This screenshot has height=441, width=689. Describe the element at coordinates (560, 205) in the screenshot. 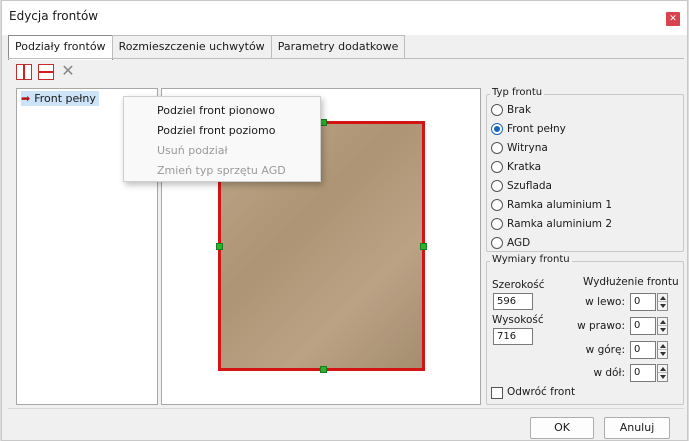

I see `radio-label: Ramka aluminium 1` at that location.